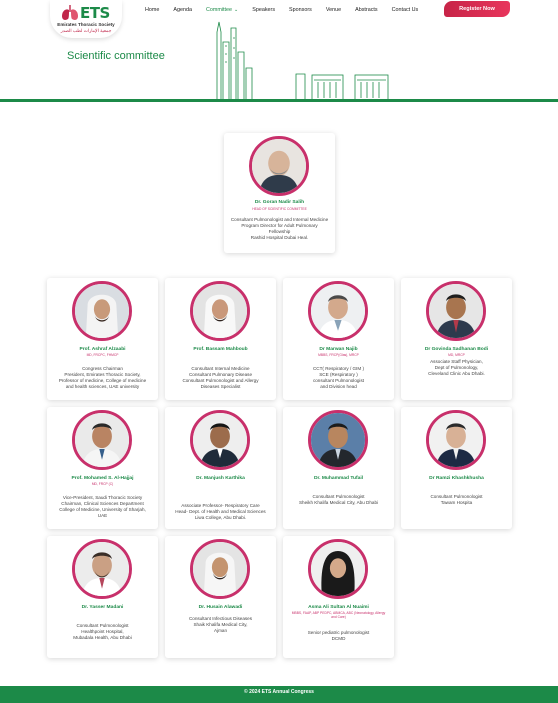 The image size is (558, 703). Describe the element at coordinates (405, 11) in the screenshot. I see `nav-contact-us: Contact Us` at that location.